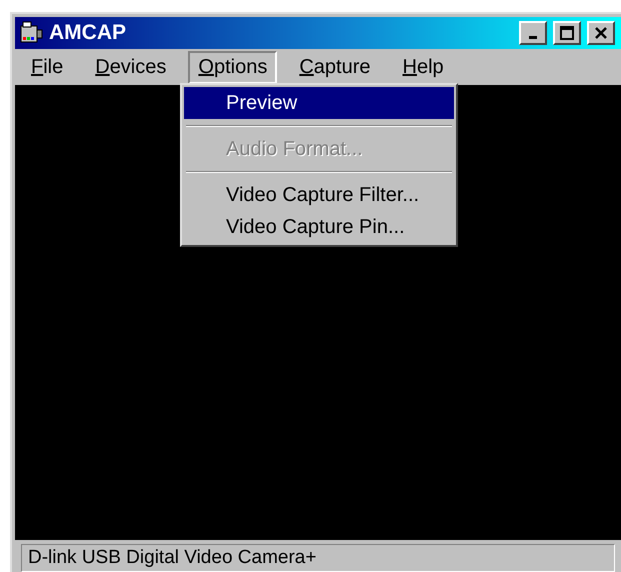  Describe the element at coordinates (88, 33) in the screenshot. I see `window-title: AMCAP` at that location.